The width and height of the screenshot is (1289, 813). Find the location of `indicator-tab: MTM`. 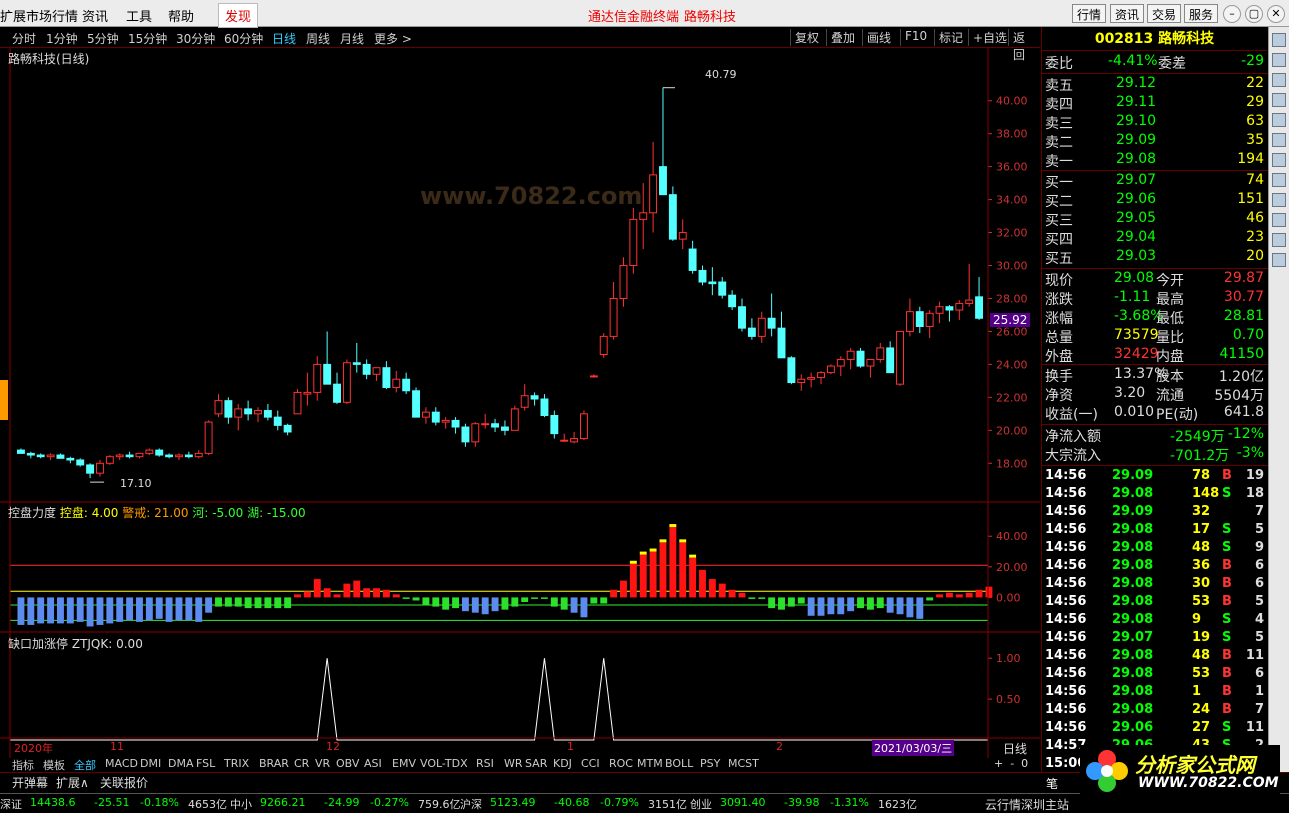

indicator-tab: MTM is located at coordinates (650, 763).